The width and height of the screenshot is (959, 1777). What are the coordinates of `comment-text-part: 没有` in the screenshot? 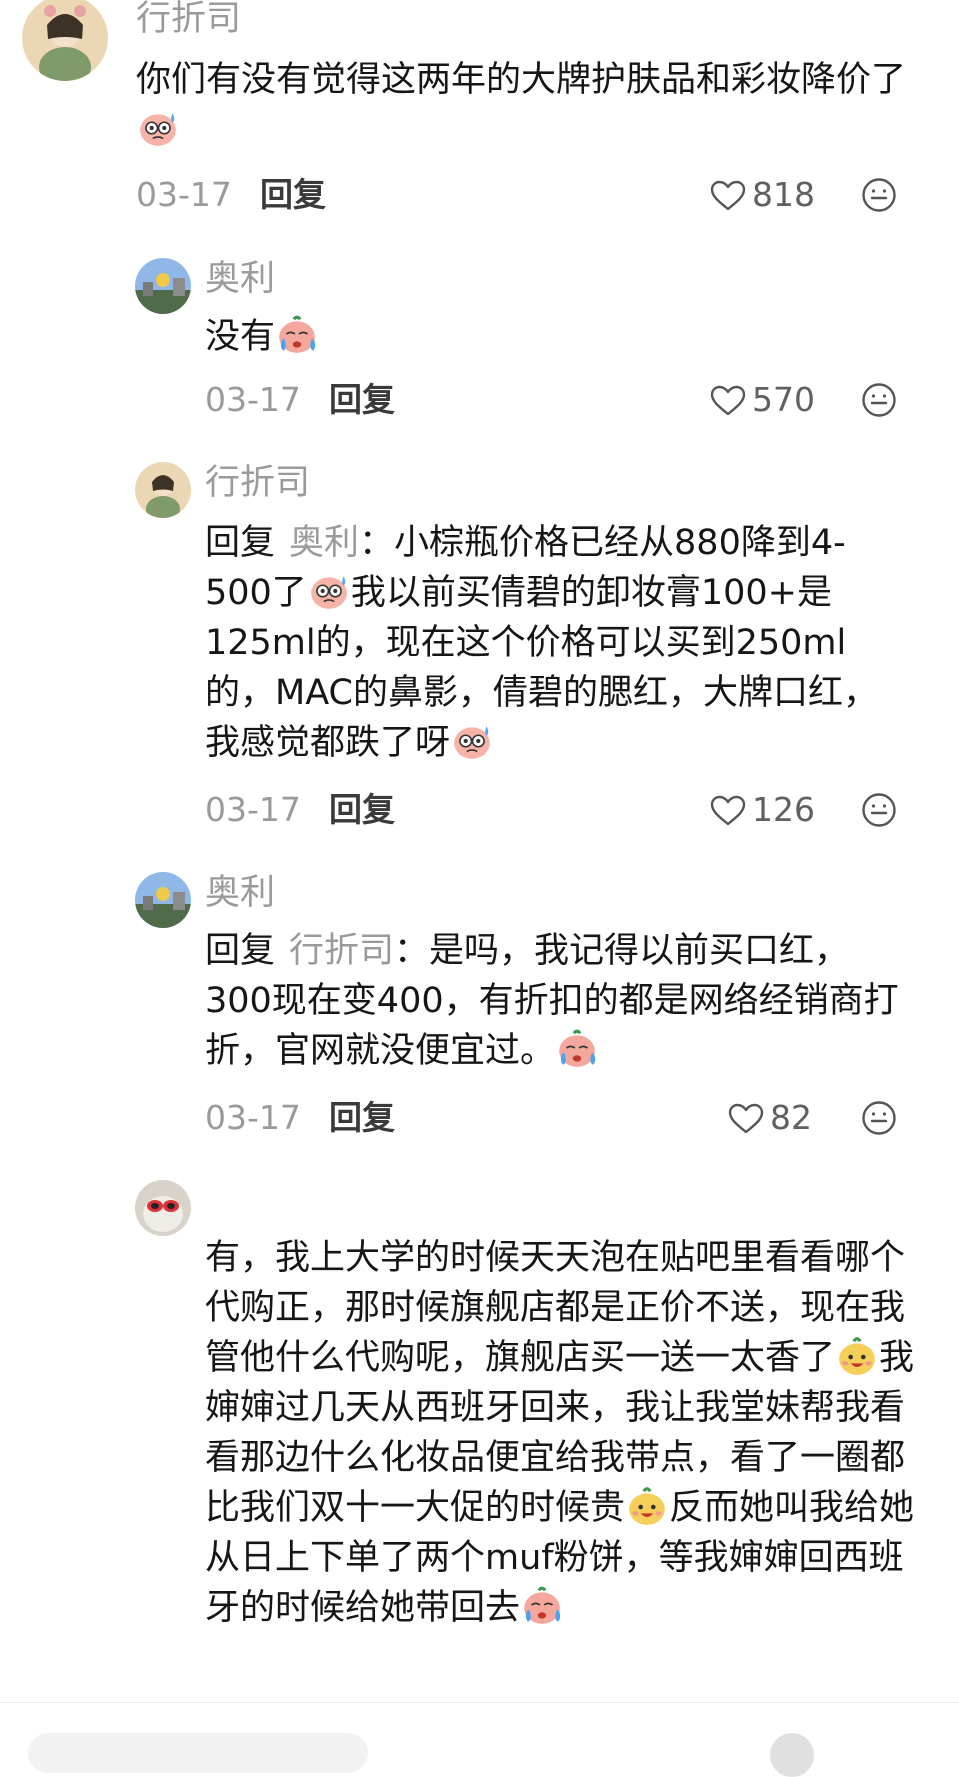 It's located at (240, 337).